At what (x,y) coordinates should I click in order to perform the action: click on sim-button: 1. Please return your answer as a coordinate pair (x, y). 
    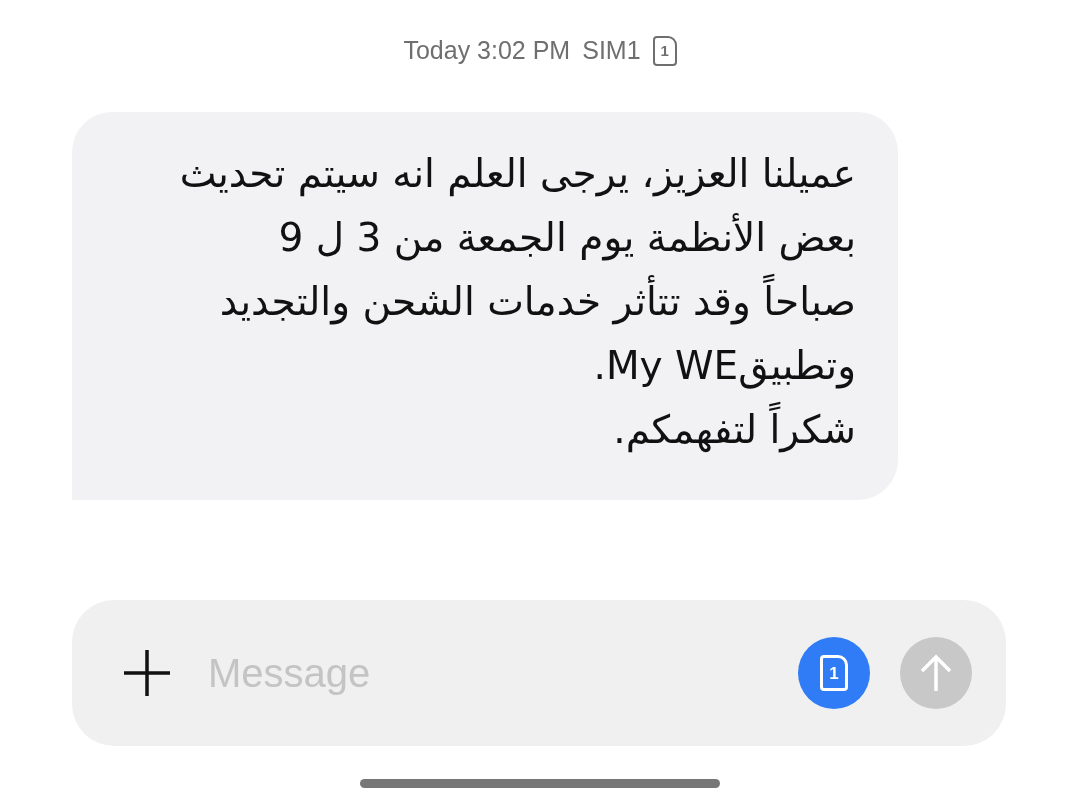
    Looking at the image, I should click on (834, 673).